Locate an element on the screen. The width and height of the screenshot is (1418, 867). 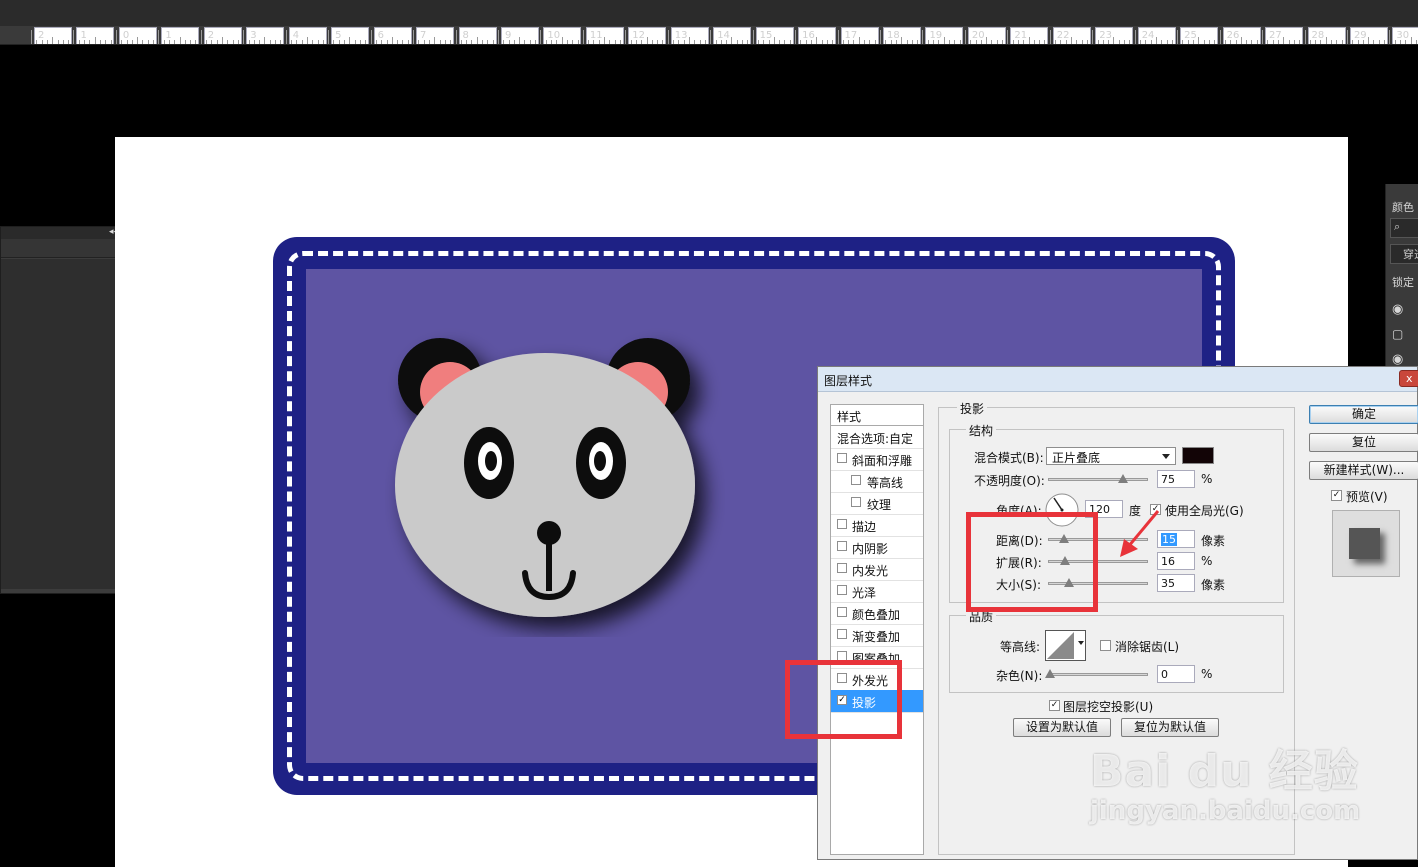
opacity-input: 75 is located at coordinates (1176, 479).